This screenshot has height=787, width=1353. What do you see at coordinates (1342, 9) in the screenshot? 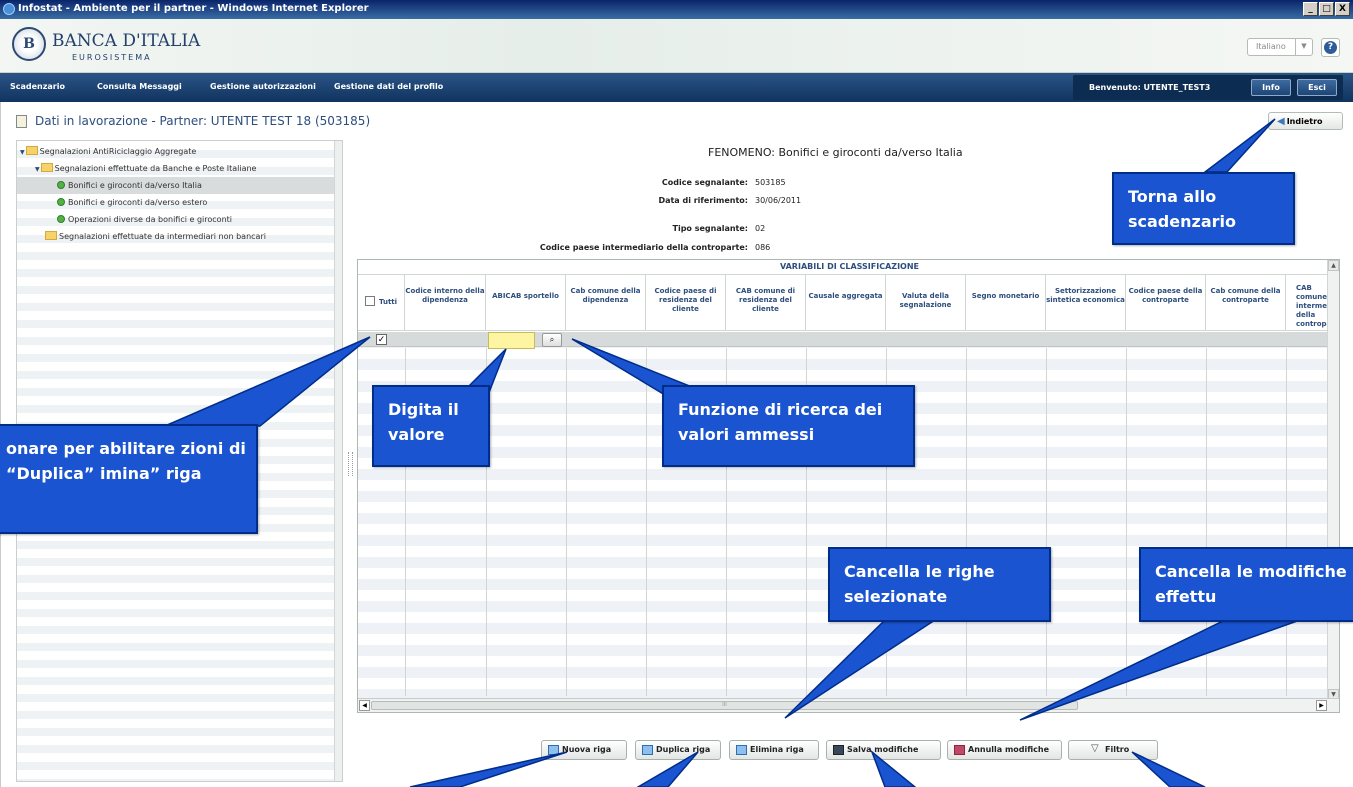
I see `close-button: X` at bounding box center [1342, 9].